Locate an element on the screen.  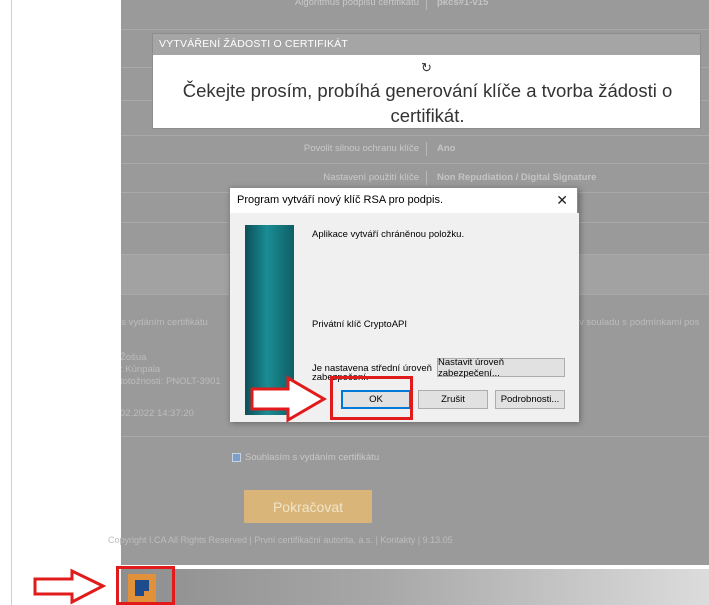
person-surname: : Kūnpala is located at coordinates (141, 369).